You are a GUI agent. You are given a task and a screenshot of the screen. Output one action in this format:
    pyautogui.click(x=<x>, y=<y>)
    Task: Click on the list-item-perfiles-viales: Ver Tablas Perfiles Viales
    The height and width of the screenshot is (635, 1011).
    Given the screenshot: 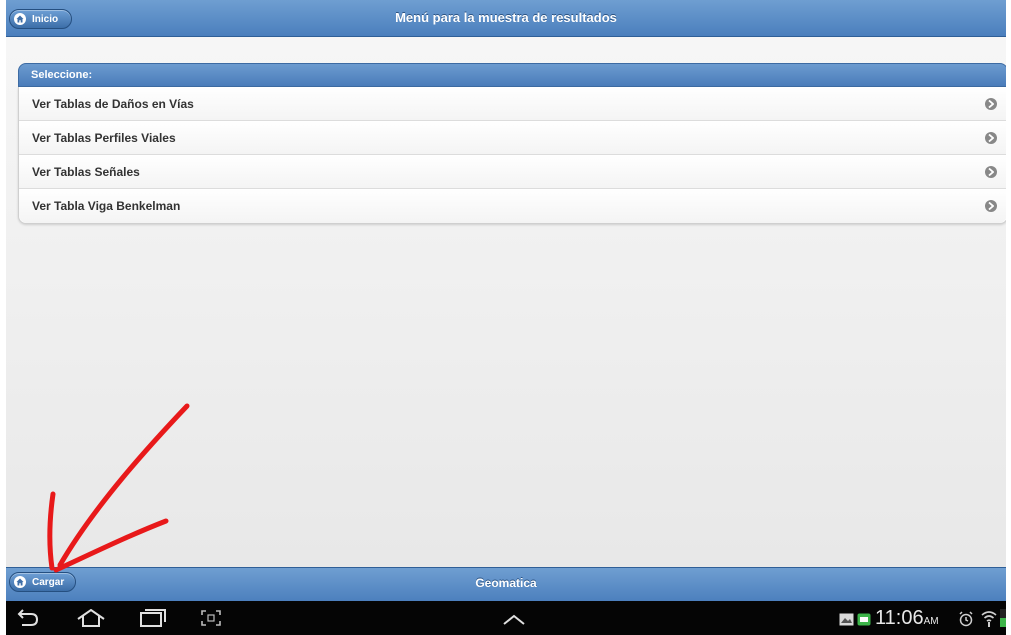 What is the action you would take?
    pyautogui.click(x=512, y=138)
    